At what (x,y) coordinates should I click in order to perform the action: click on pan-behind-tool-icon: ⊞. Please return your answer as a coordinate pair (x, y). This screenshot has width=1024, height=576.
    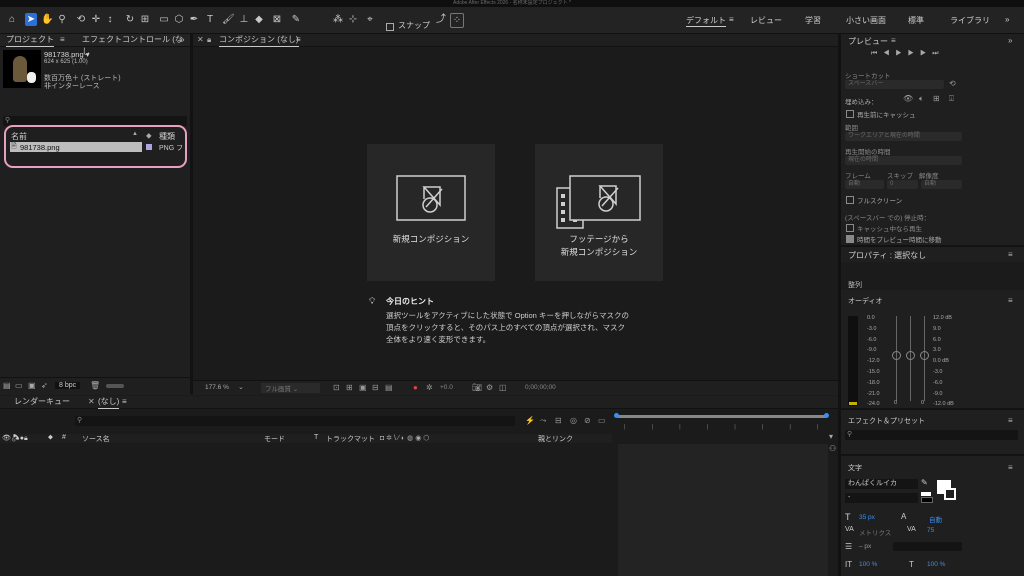
    Looking at the image, I should click on (145, 19).